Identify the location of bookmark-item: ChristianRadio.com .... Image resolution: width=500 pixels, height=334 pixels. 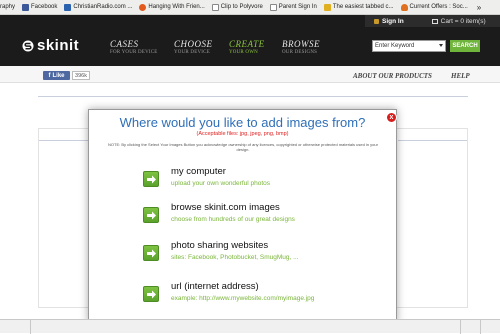
(98, 7).